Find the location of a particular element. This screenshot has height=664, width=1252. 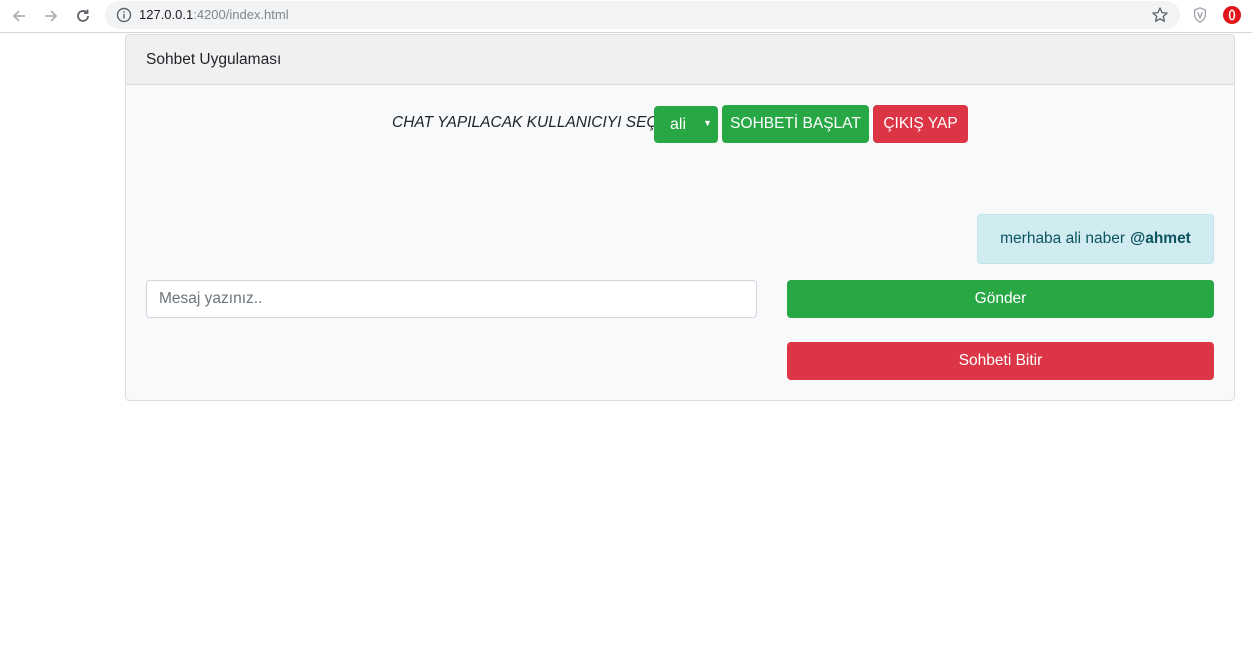

user-select-dropdown: ali ▼ is located at coordinates (686, 124).